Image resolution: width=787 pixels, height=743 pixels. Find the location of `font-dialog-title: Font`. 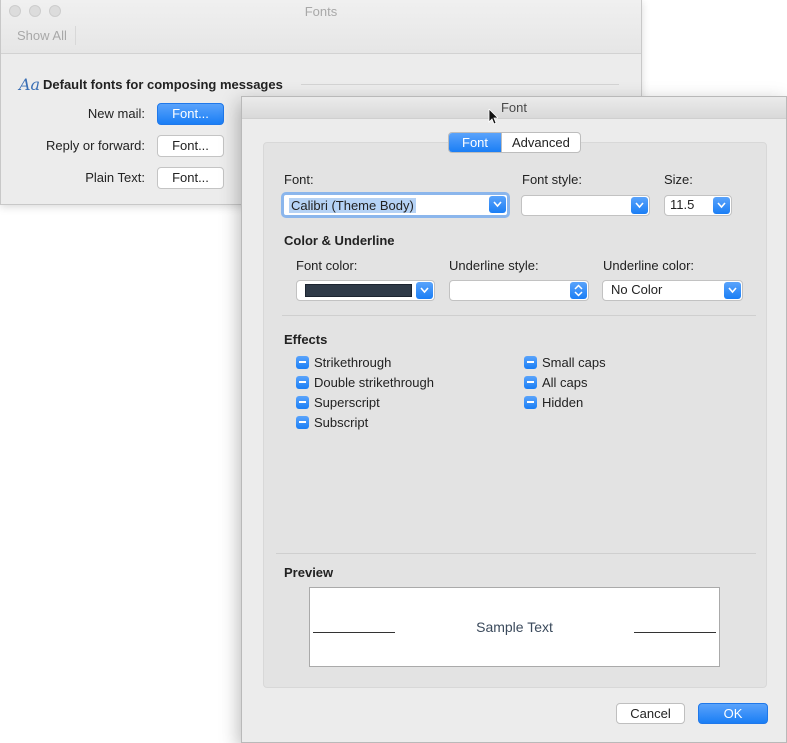

font-dialog-title: Font is located at coordinates (513, 107).